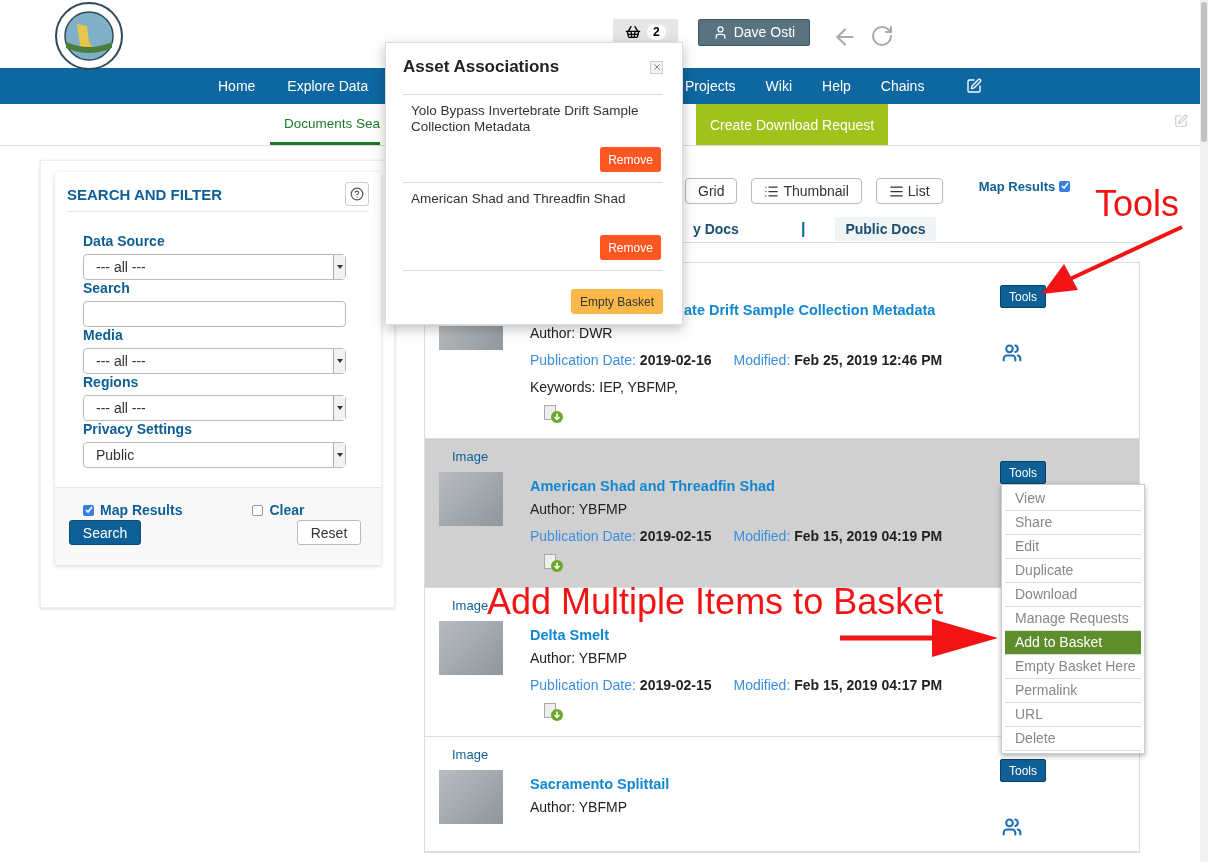  I want to click on nav-link: Help, so click(836, 86).